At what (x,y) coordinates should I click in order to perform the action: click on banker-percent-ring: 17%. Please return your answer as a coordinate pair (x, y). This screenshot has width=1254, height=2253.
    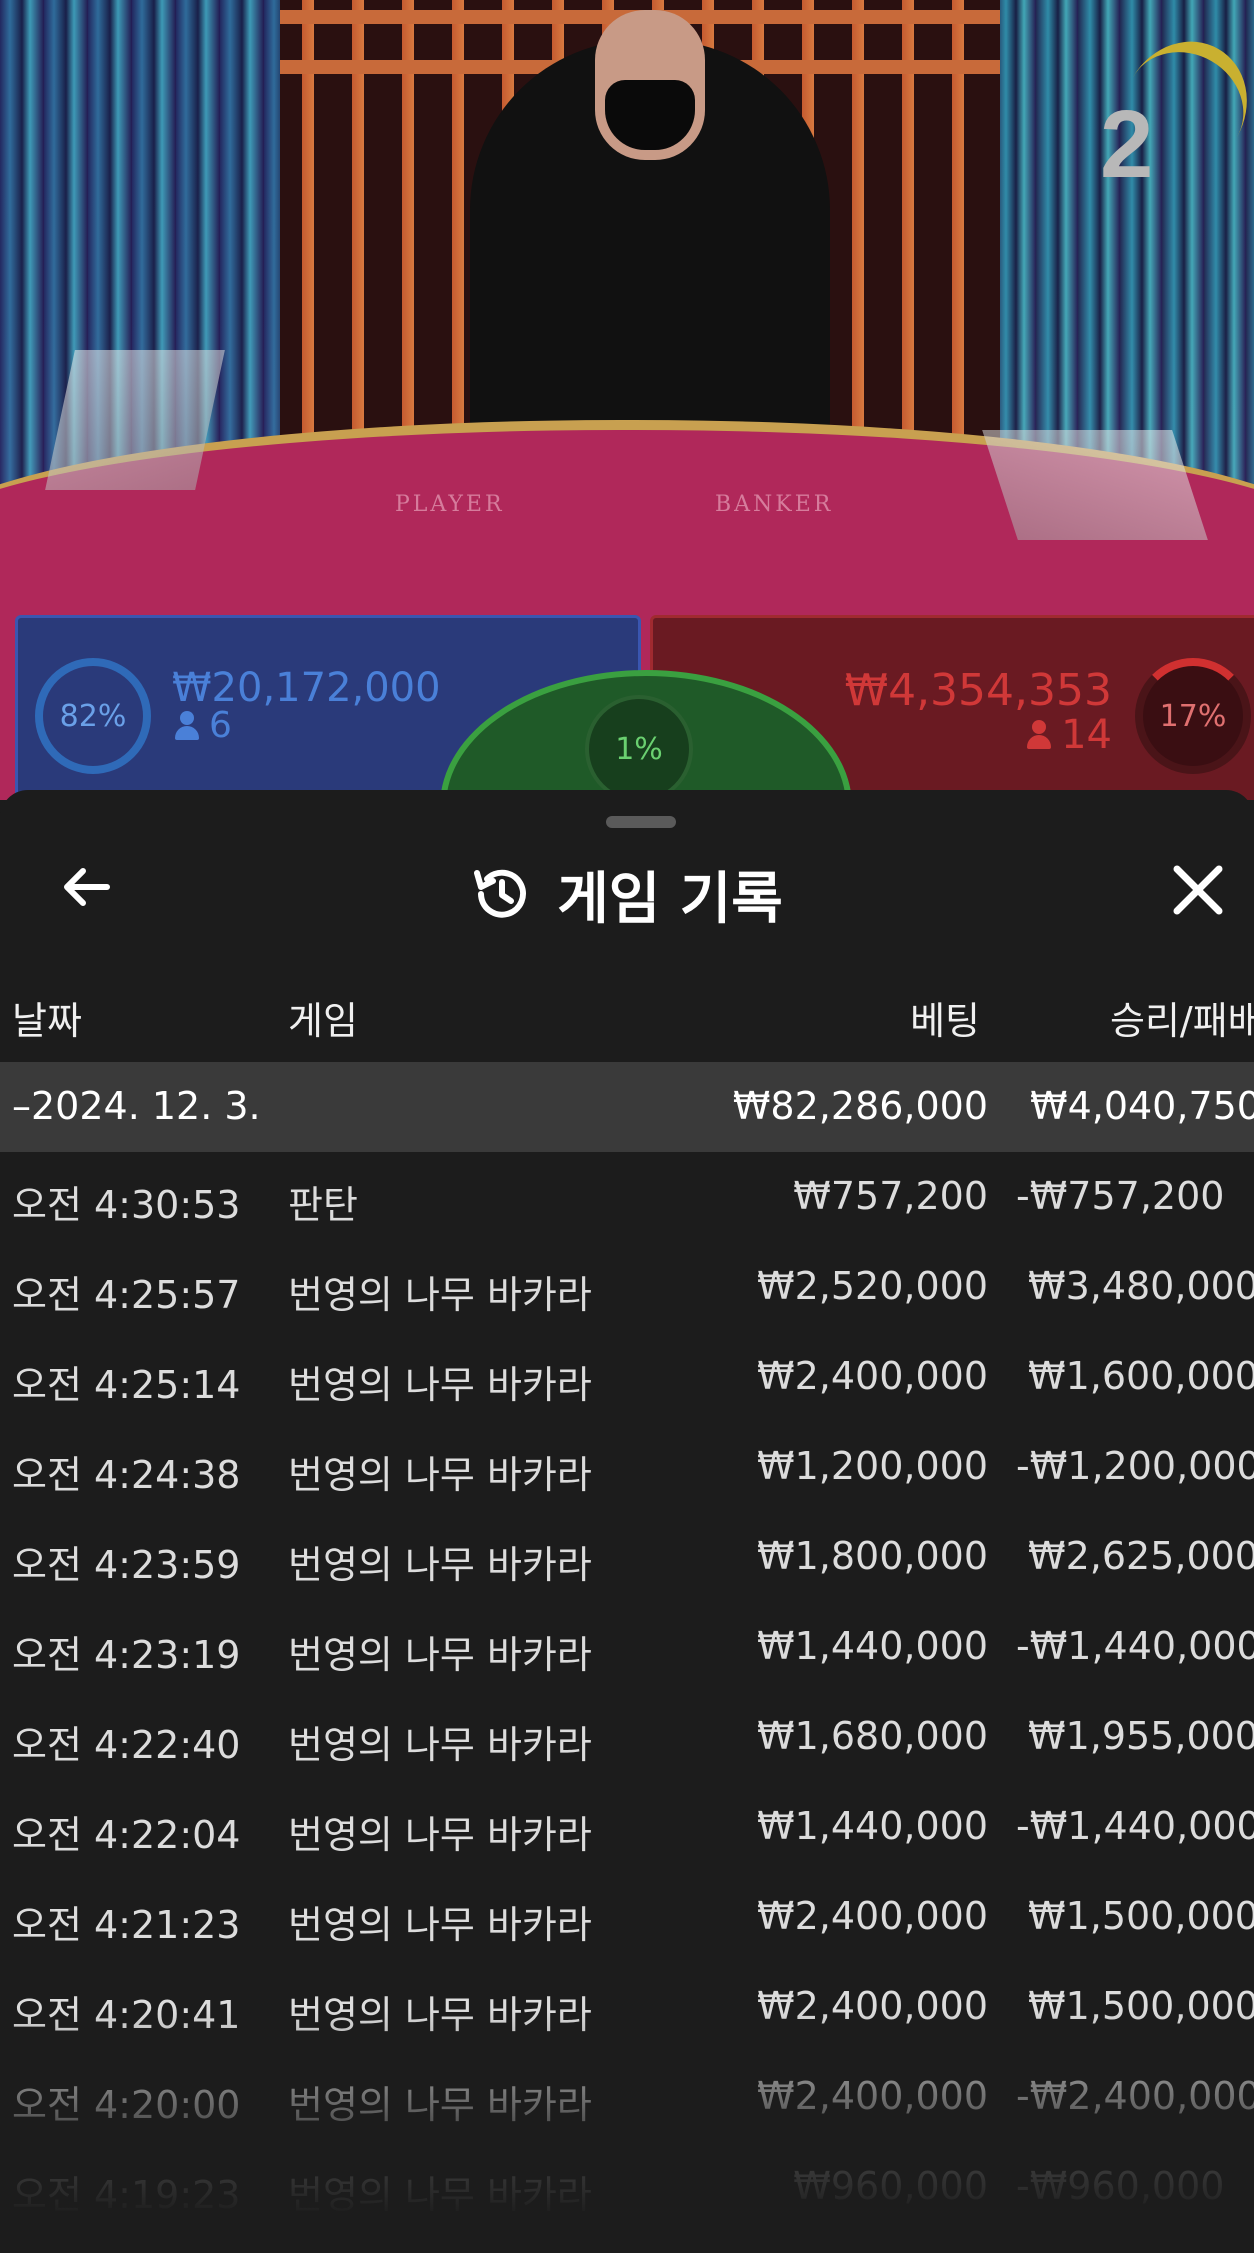
    Looking at the image, I should click on (1193, 716).